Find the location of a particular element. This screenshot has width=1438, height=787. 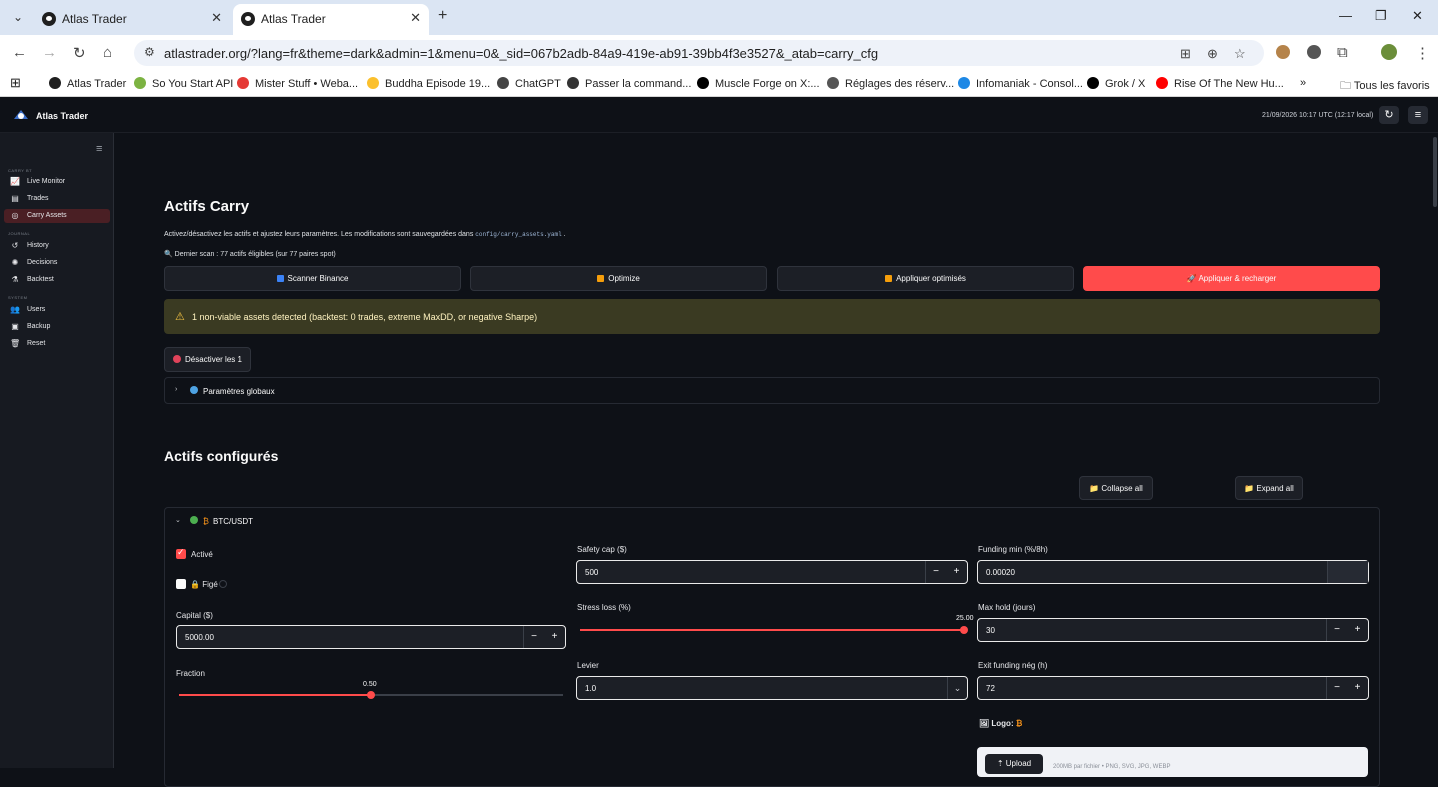

safety-cap-label: Safety cap ($) is located at coordinates (602, 549).